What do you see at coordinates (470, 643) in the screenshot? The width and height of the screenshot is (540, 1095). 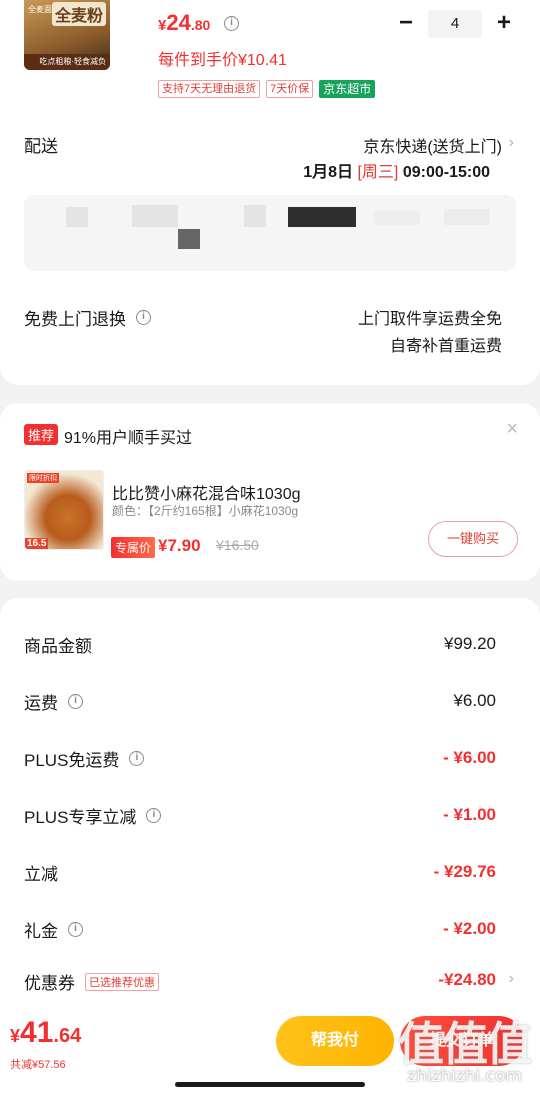 I see `summary-row-value: ¥99.20` at bounding box center [470, 643].